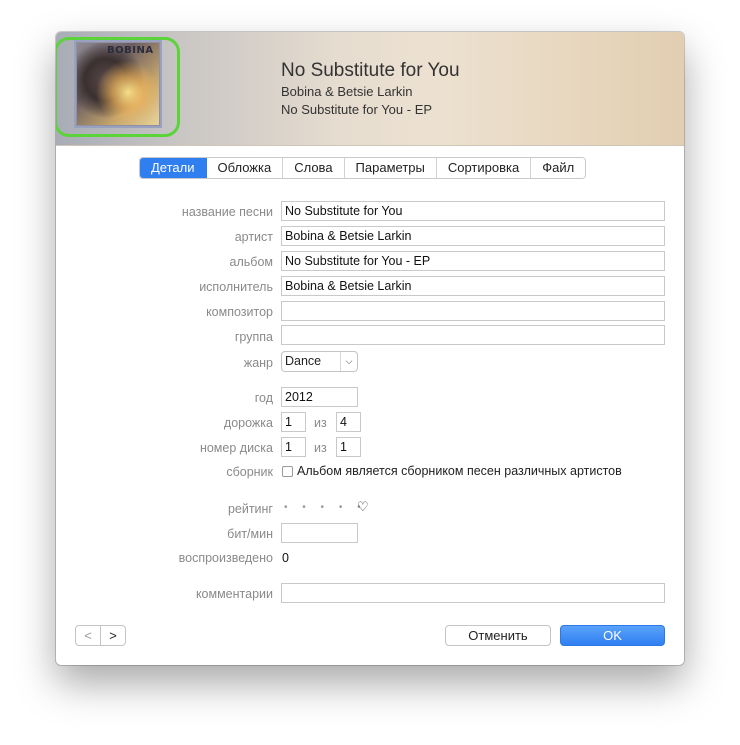 The width and height of the screenshot is (740, 745). What do you see at coordinates (357, 109) in the screenshot?
I see `header-album: No Substitute for You - EP` at bounding box center [357, 109].